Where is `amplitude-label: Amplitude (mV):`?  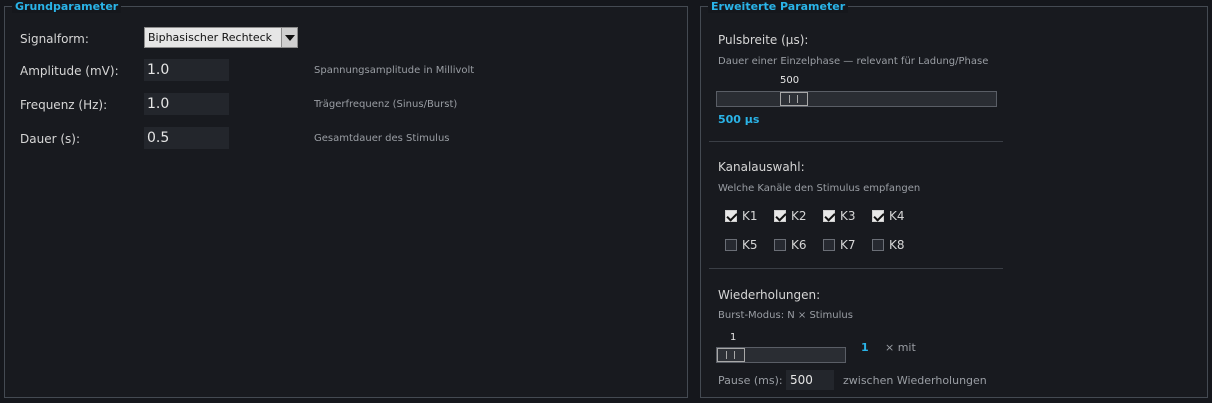 amplitude-label: Amplitude (mV): is located at coordinates (69, 71).